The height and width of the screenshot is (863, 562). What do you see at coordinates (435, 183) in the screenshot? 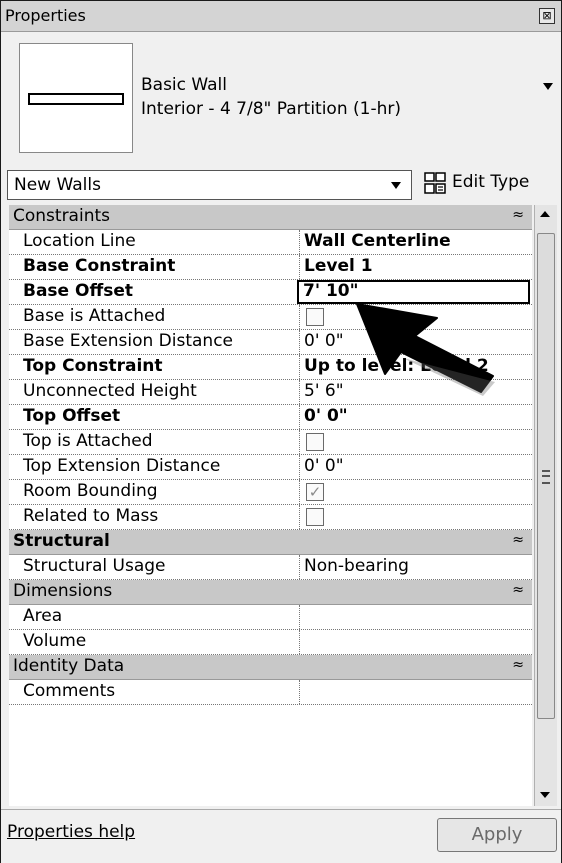
I see `edit-type-icon` at bounding box center [435, 183].